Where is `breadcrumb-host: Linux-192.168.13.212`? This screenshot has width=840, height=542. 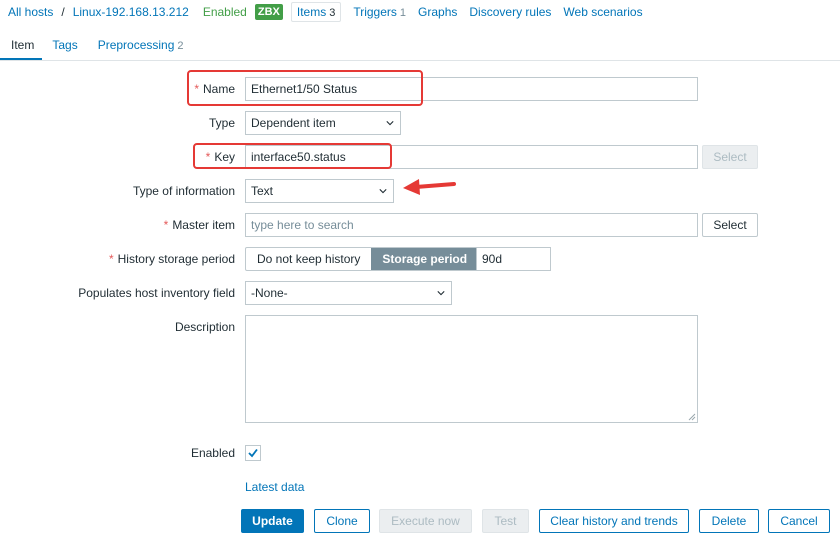 breadcrumb-host: Linux-192.168.13.212 is located at coordinates (131, 12).